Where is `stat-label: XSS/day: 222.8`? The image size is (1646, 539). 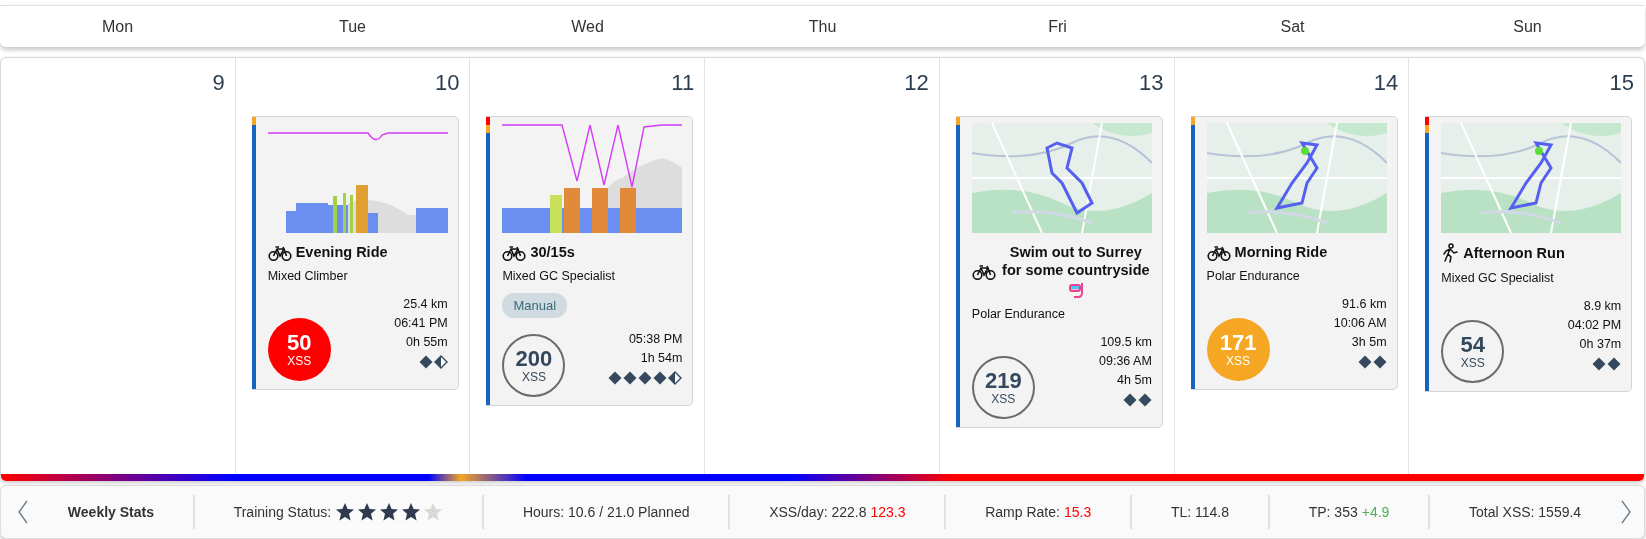 stat-label: XSS/day: 222.8 is located at coordinates (818, 512).